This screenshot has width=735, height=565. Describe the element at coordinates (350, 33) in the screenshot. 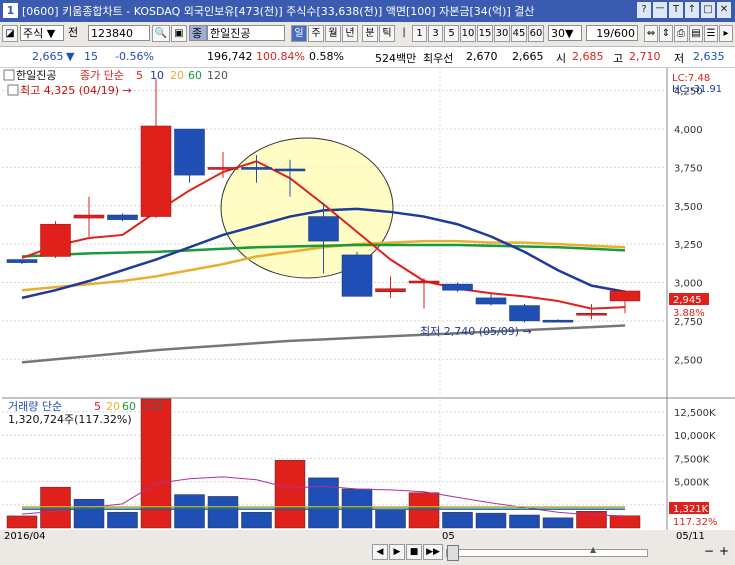

I see `period-tab-year: 년` at that location.